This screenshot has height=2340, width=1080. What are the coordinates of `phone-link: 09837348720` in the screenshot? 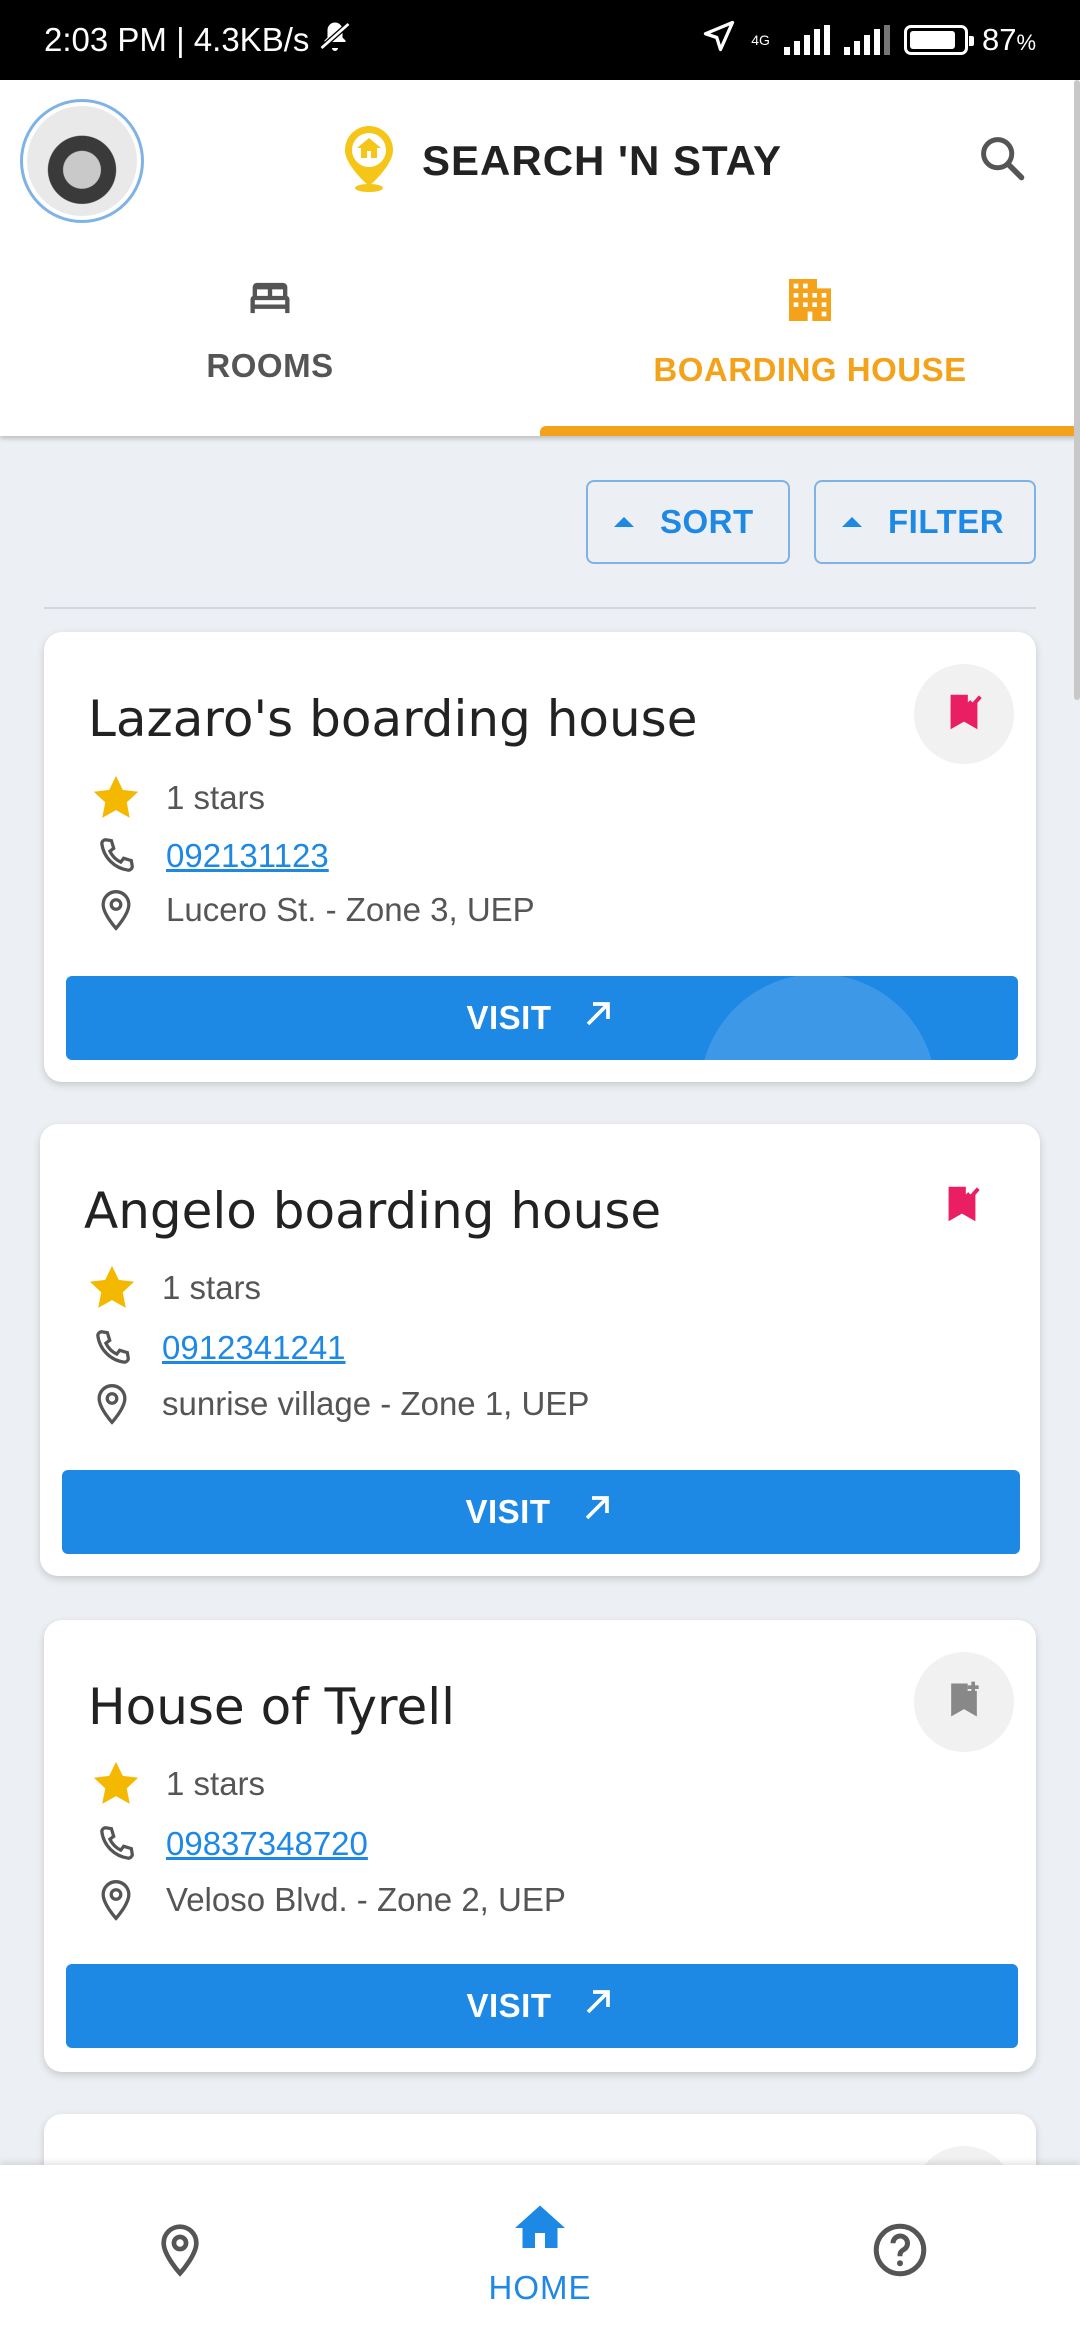 It's located at (267, 1844).